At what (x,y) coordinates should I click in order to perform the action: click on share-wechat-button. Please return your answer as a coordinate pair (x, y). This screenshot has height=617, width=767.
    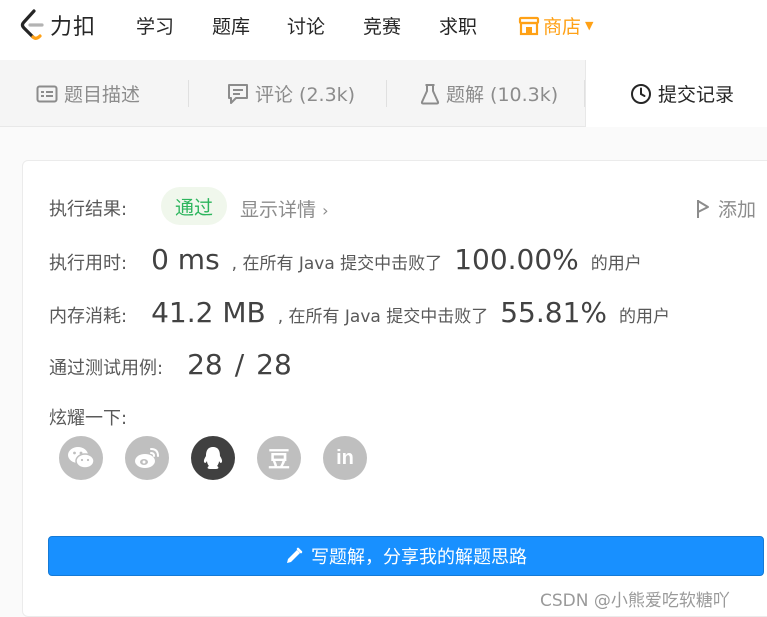
    Looking at the image, I should click on (81, 458).